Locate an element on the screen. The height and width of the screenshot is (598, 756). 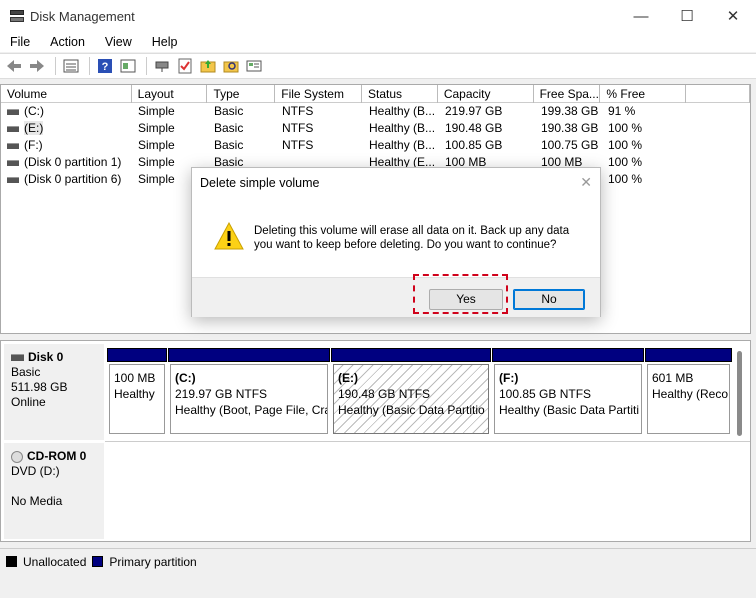
dialog-footer: Yes No is located at coordinates (396, 297).